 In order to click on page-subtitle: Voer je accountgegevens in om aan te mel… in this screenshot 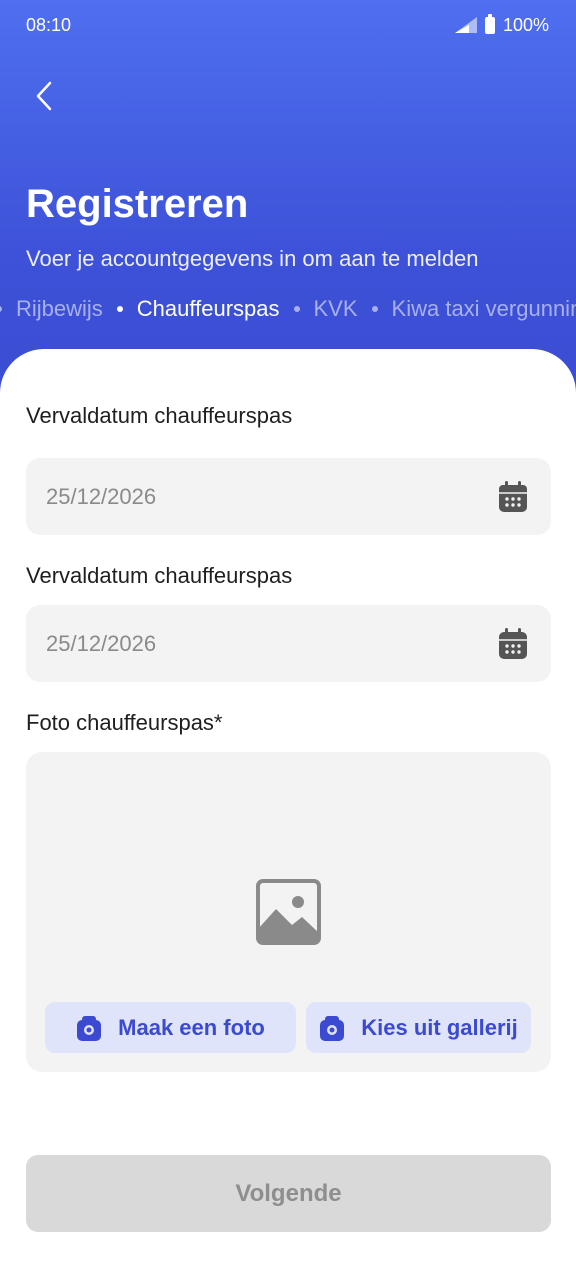, I will do `click(252, 258)`.